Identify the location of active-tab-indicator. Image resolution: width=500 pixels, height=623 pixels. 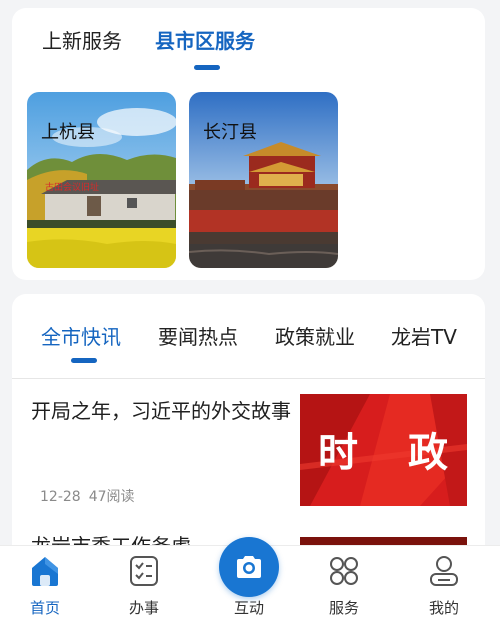
(207, 67).